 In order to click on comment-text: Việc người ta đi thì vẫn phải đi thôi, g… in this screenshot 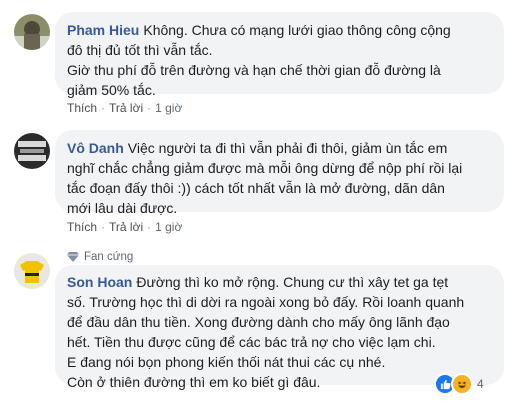, I will do `click(265, 178)`.